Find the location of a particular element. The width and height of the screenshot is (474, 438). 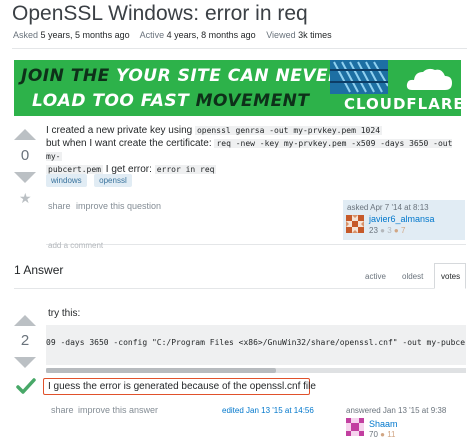

banner-line-1: JOIN THE YOUR SITE CAN NEVER is located at coordinates (181, 76).